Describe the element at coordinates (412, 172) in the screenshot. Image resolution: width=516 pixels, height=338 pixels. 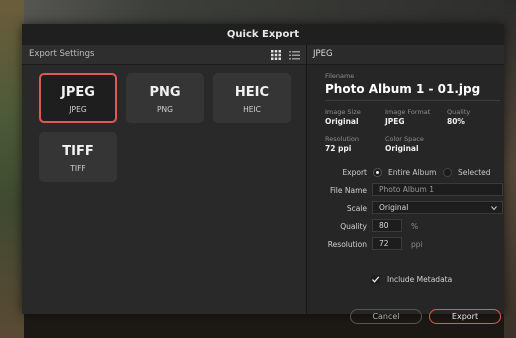
I see `entire-album-label: Entire Album` at that location.